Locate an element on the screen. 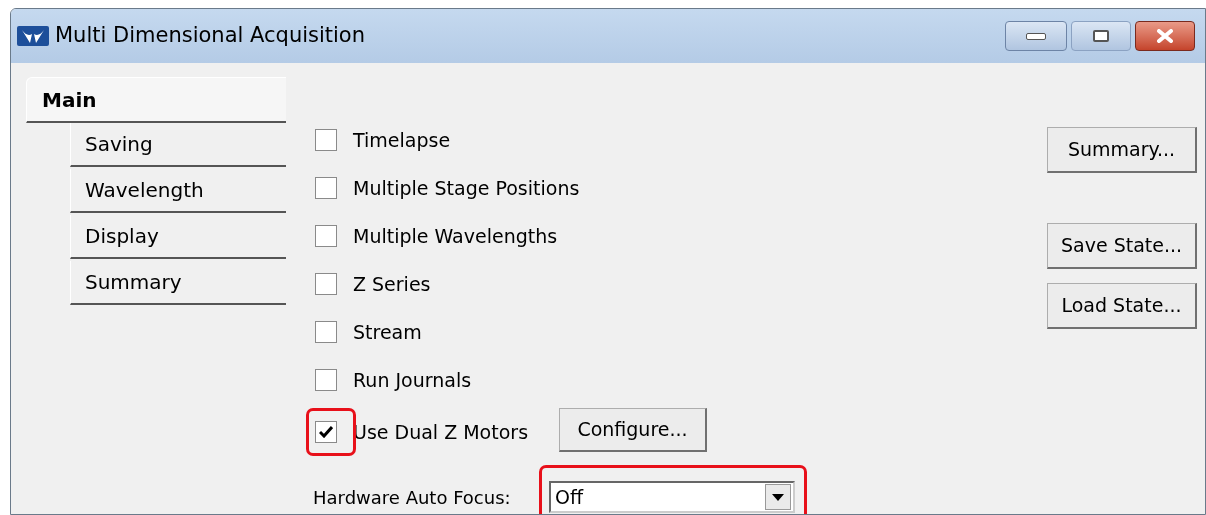 The width and height of the screenshot is (1206, 515). checkmark-icon is located at coordinates (326, 432).